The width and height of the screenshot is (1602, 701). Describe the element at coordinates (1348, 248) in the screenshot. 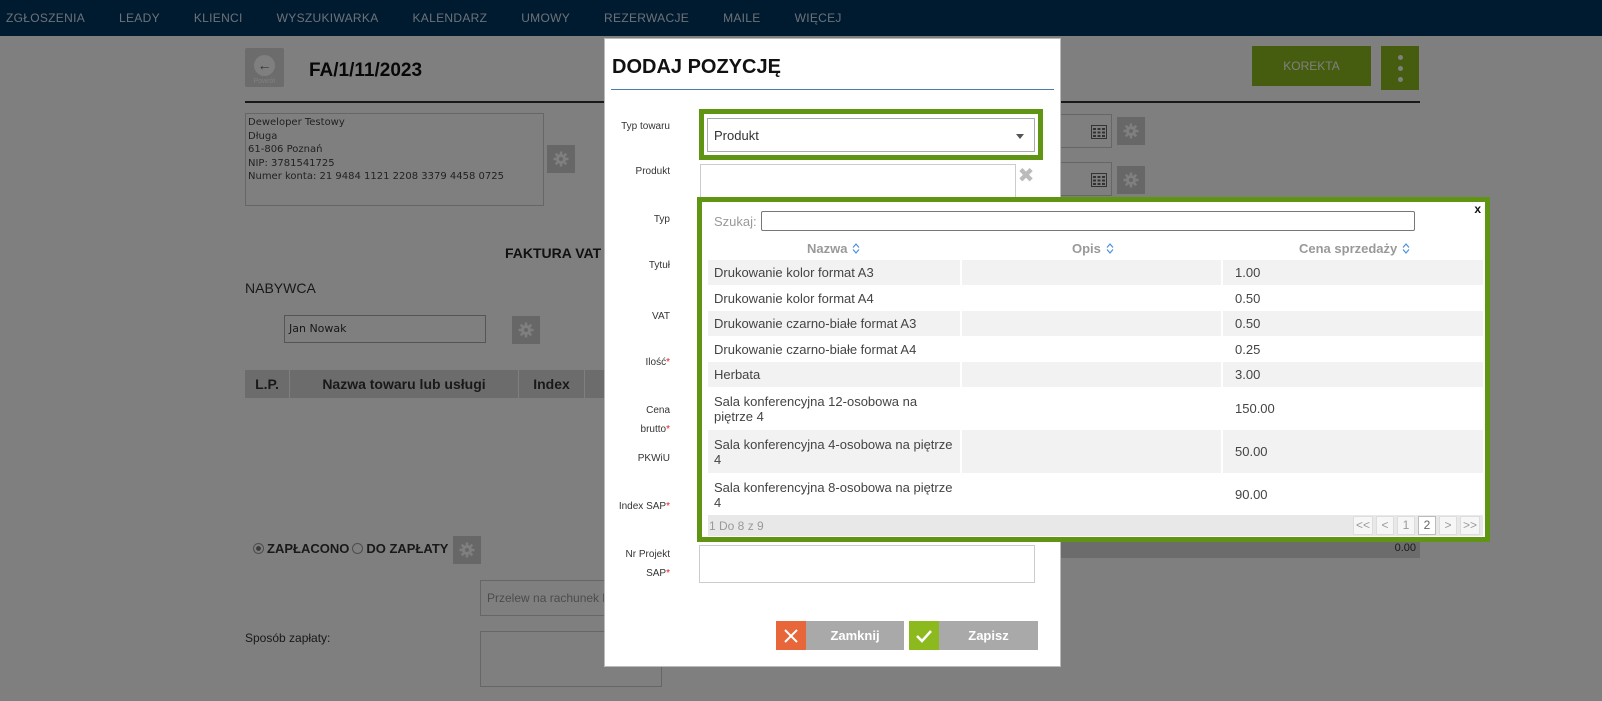

I see `col-header-cena-label: Cena sprzedaży` at that location.